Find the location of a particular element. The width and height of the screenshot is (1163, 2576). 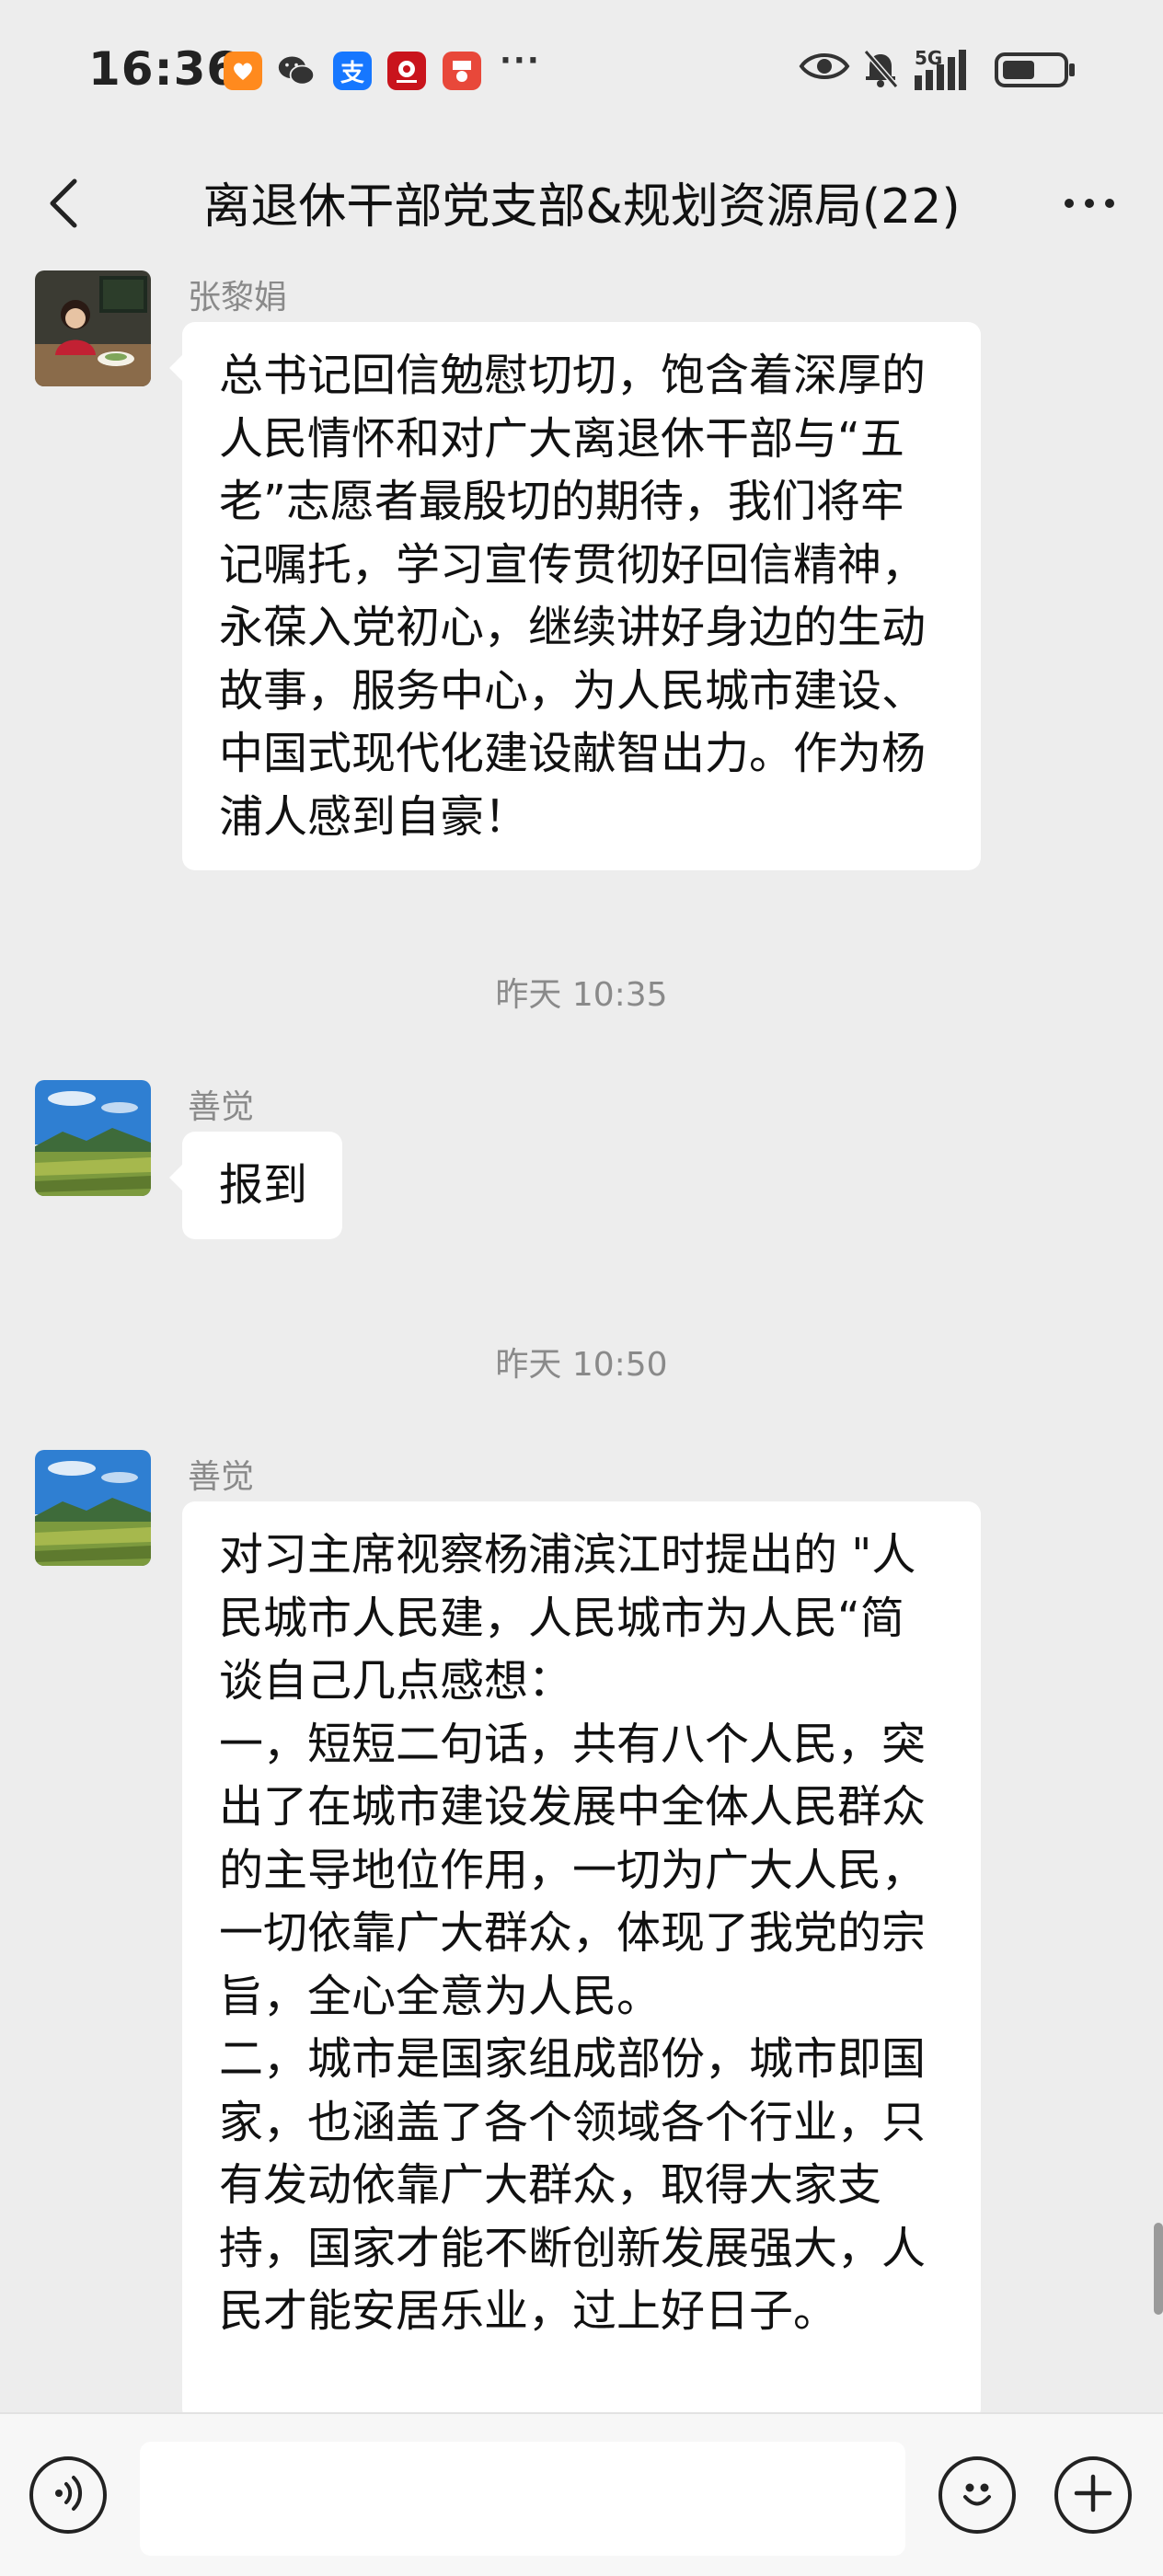

status-bar: 16:36 支 ··· 5G is located at coordinates (581, 73).